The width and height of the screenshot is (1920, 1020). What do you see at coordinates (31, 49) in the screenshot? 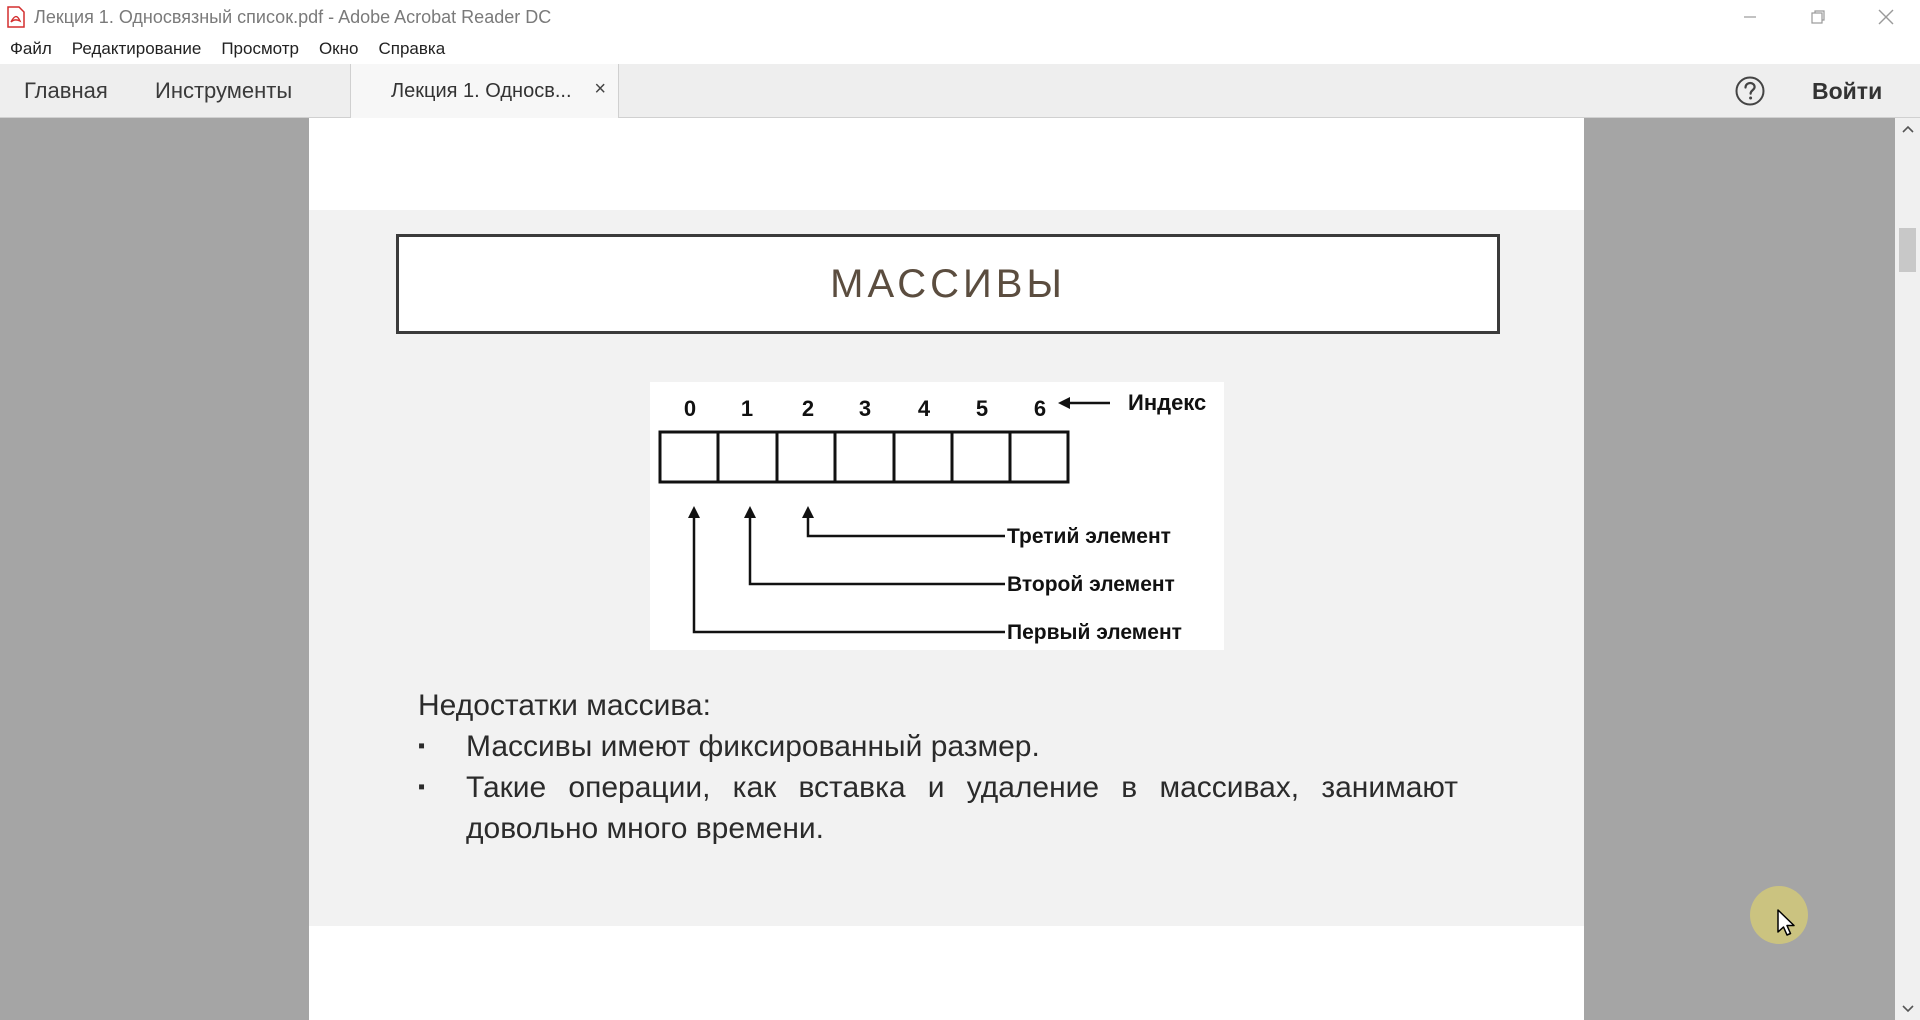
I see `menu-file: Файл` at bounding box center [31, 49].